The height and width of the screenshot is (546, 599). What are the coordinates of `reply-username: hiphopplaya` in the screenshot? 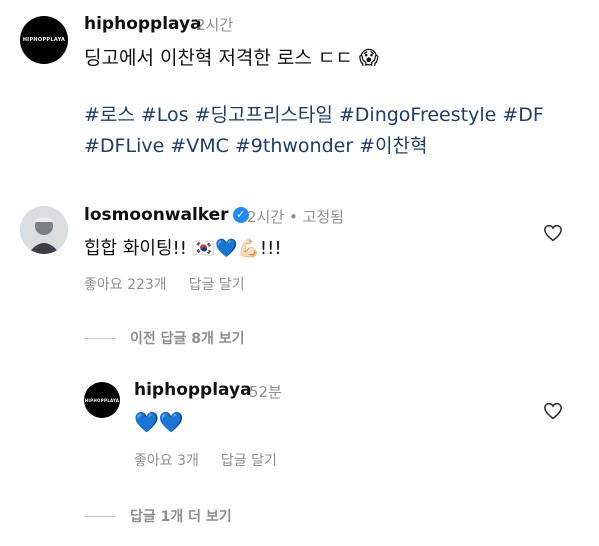 It's located at (193, 390).